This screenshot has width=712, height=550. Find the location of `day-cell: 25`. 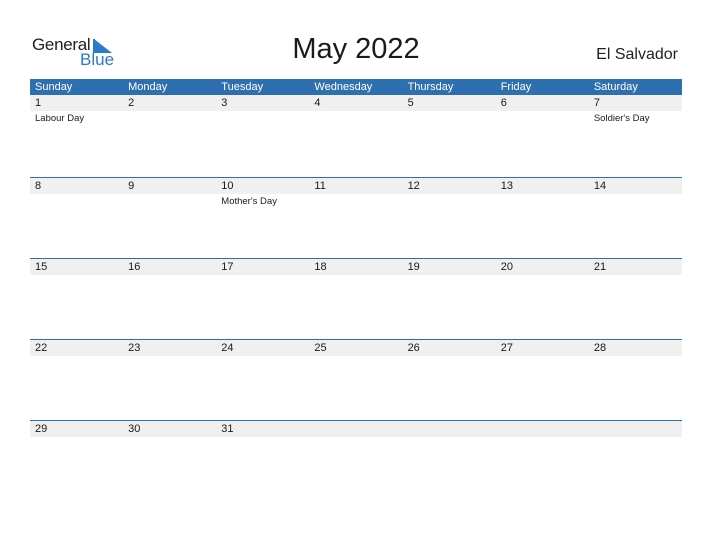

day-cell: 25 is located at coordinates (355, 369).